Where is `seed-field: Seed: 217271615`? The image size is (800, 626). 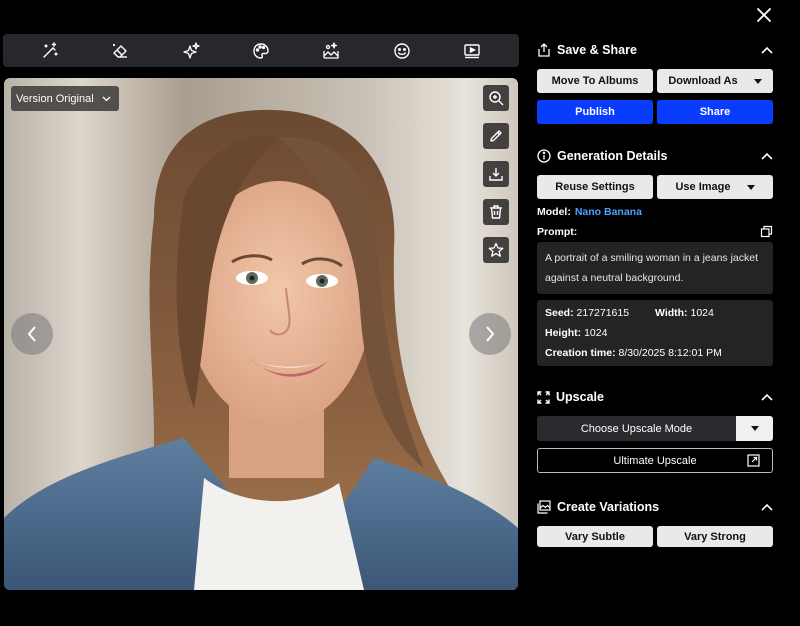
seed-field: Seed: 217271615 is located at coordinates (600, 313).